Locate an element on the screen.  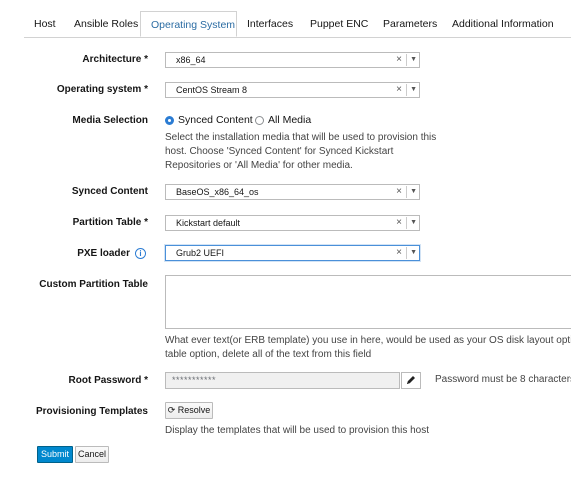
tab-parameters: Parameters is located at coordinates (410, 24).